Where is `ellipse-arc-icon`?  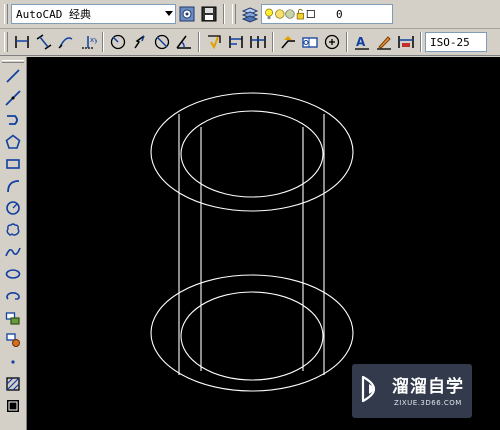 ellipse-arc-icon is located at coordinates (13, 296).